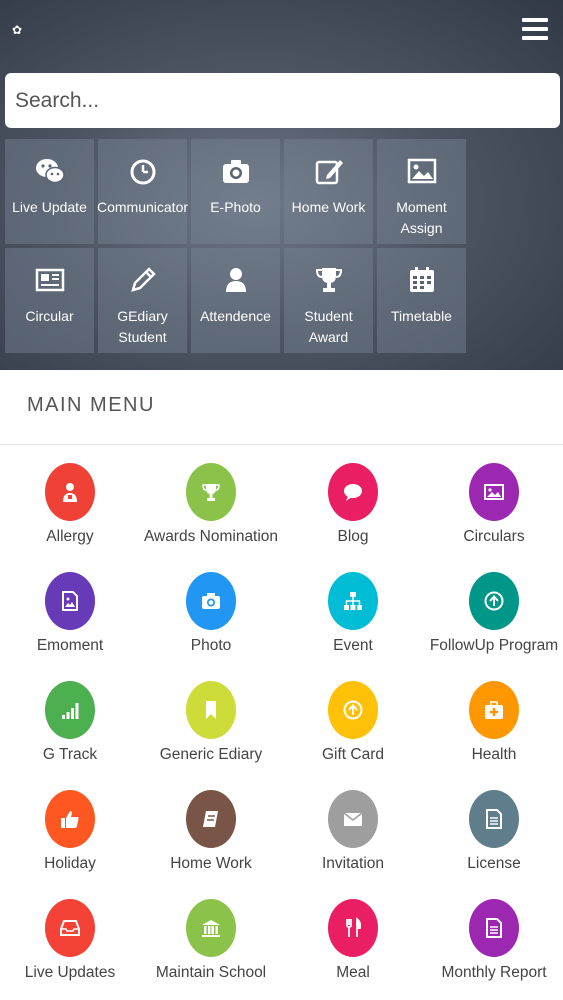  Describe the element at coordinates (142, 326) in the screenshot. I see `quick-tile-label: GEdiary Student` at that location.